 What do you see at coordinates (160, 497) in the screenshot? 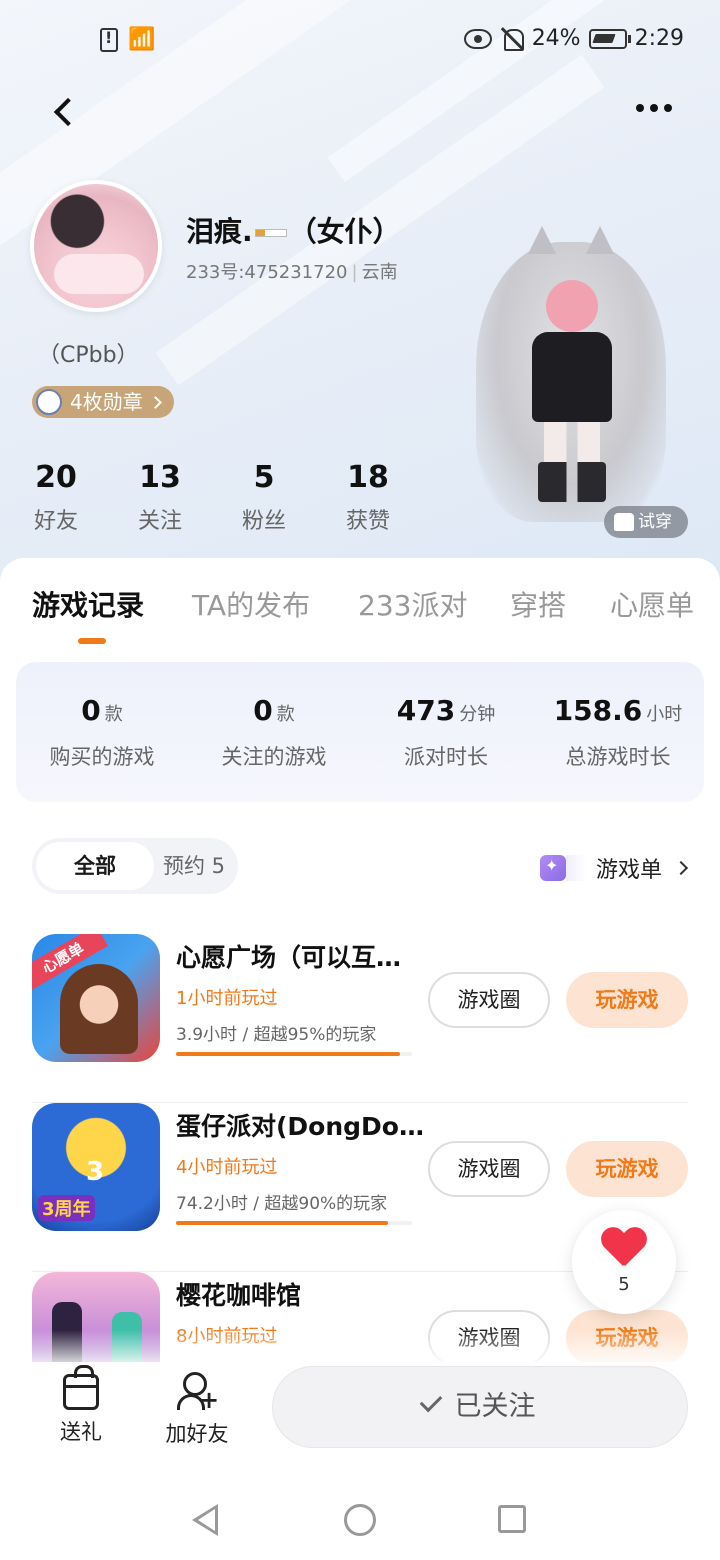
I see `stat-following: 13 关注` at bounding box center [160, 497].